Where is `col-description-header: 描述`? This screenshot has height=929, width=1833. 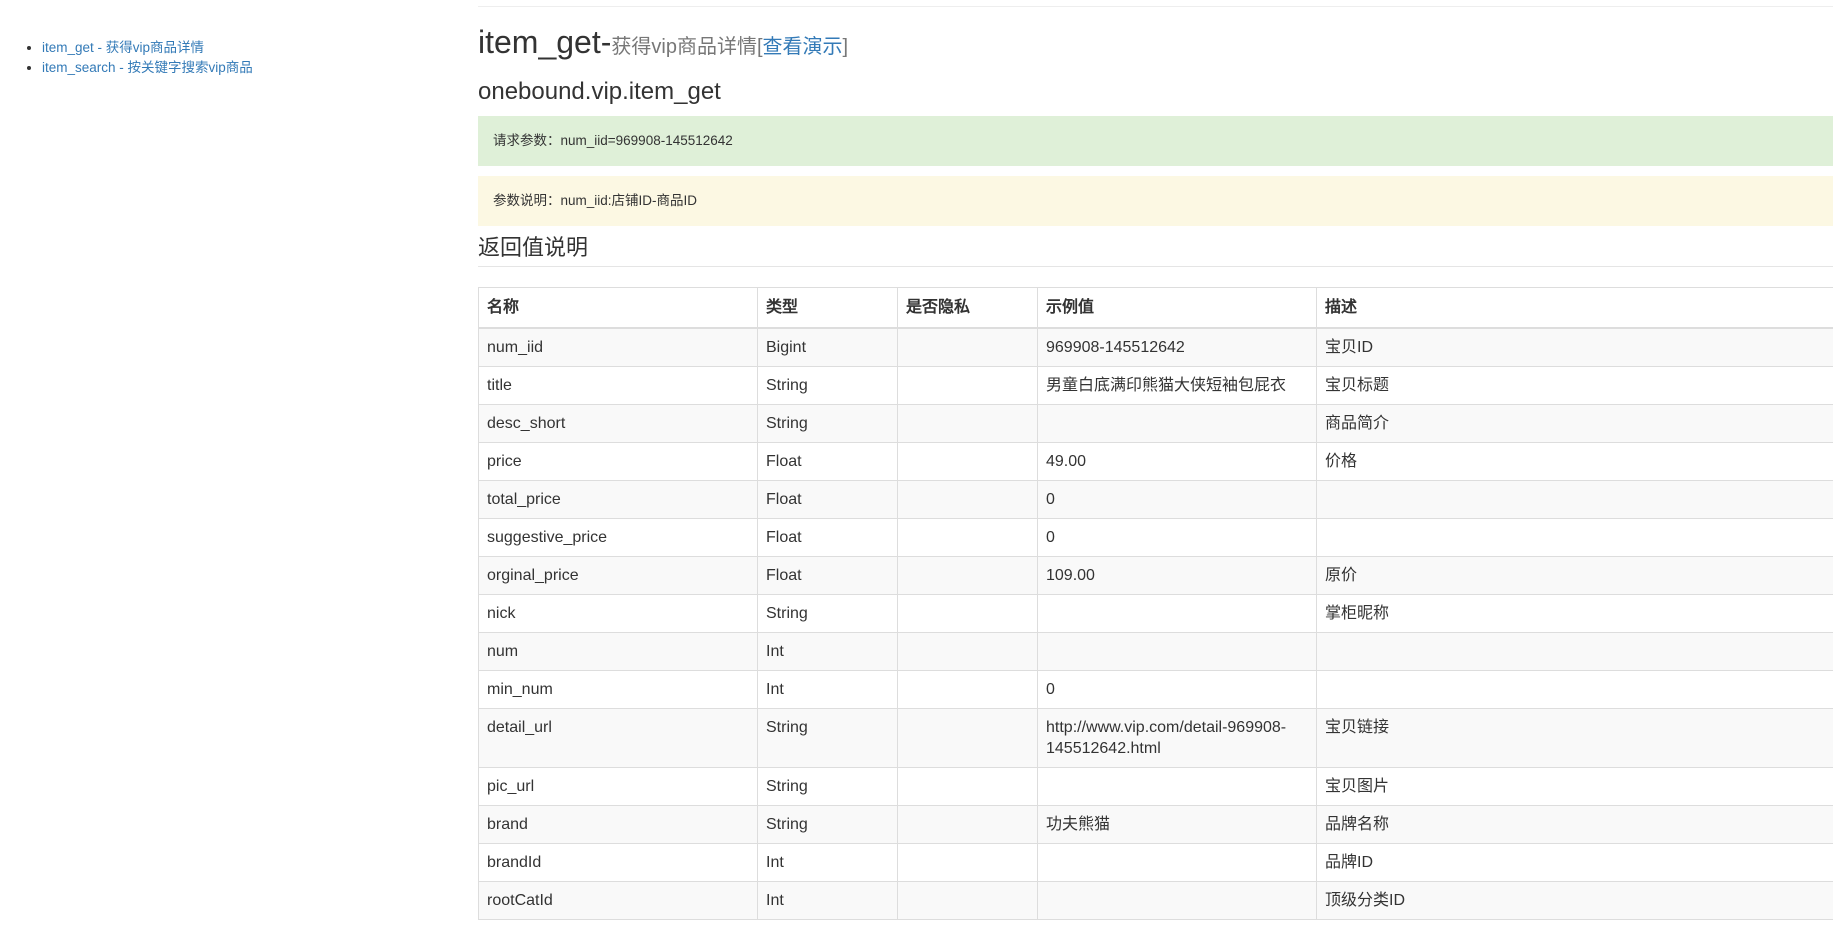 col-description-header: 描述 is located at coordinates (1574, 308).